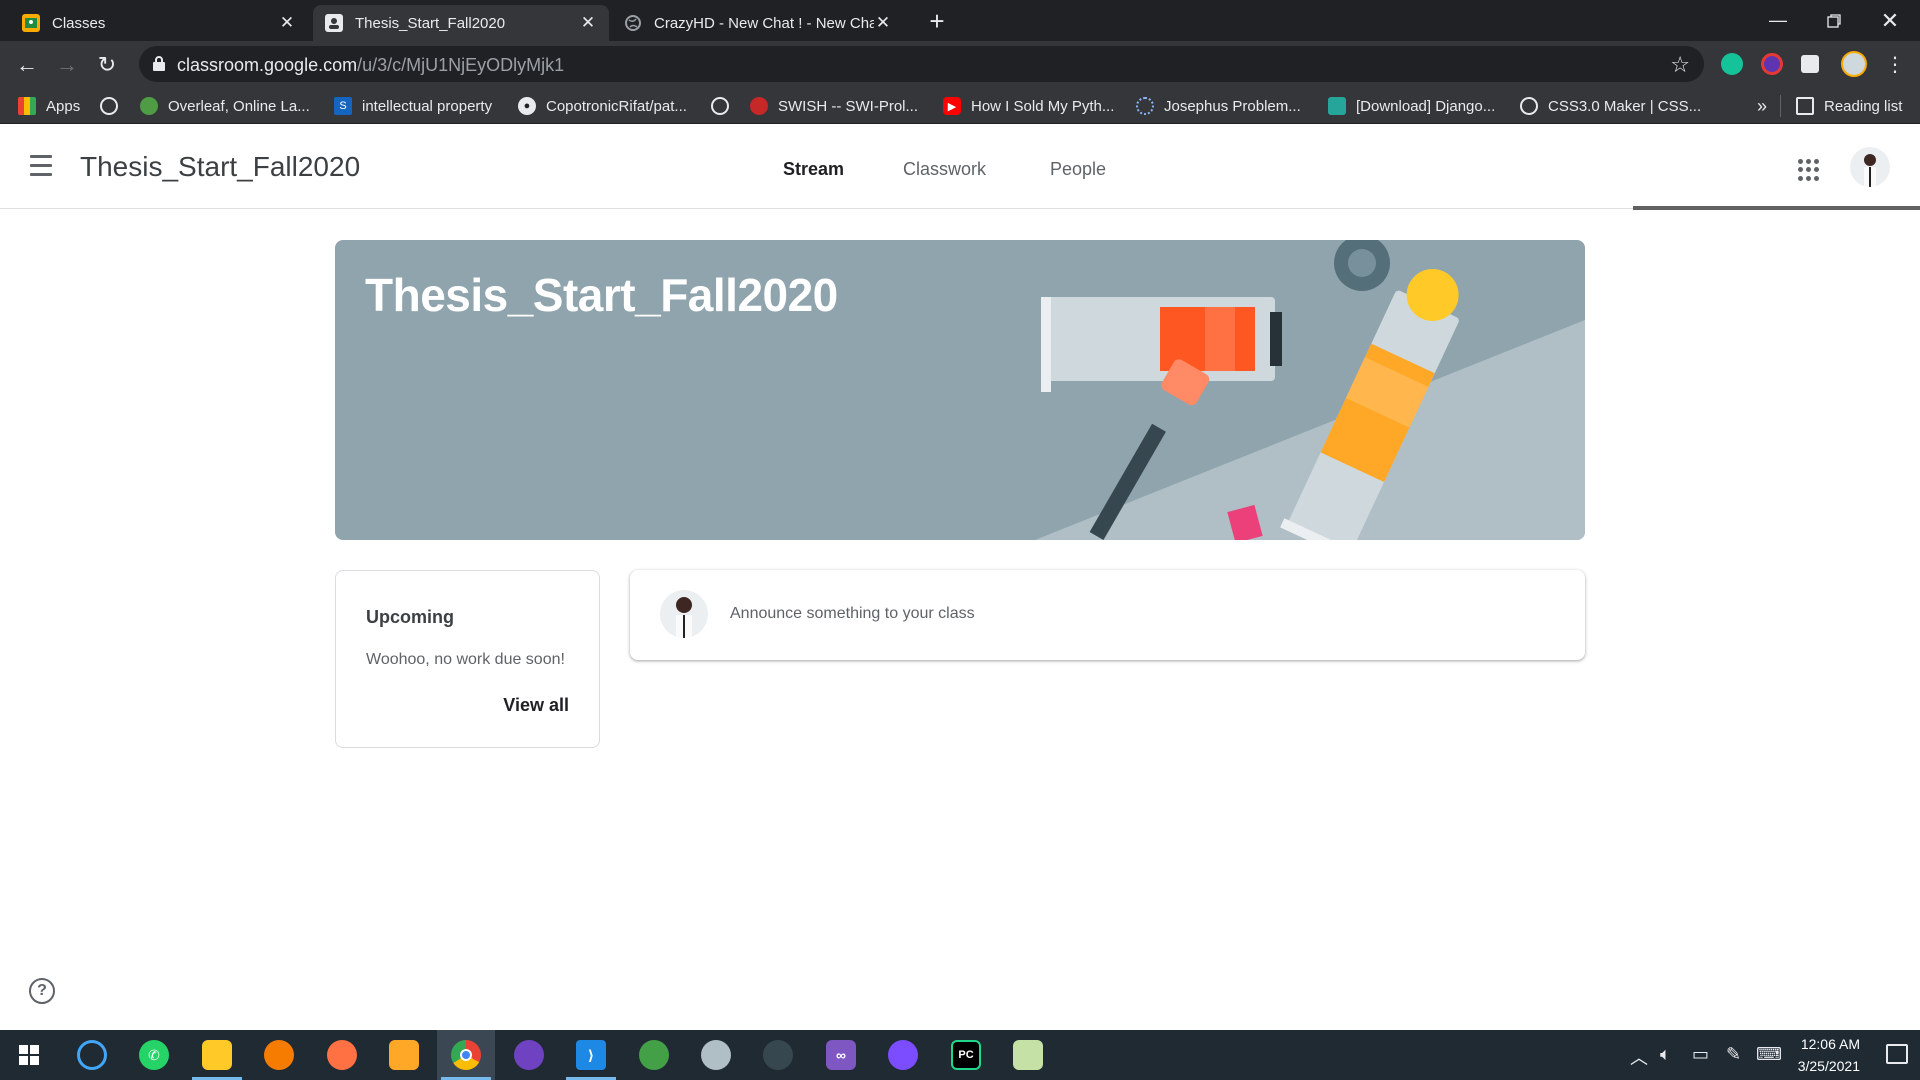 This screenshot has width=1920, height=1080. What do you see at coordinates (944, 169) in the screenshot?
I see `tab-classwork: Classwork` at bounding box center [944, 169].